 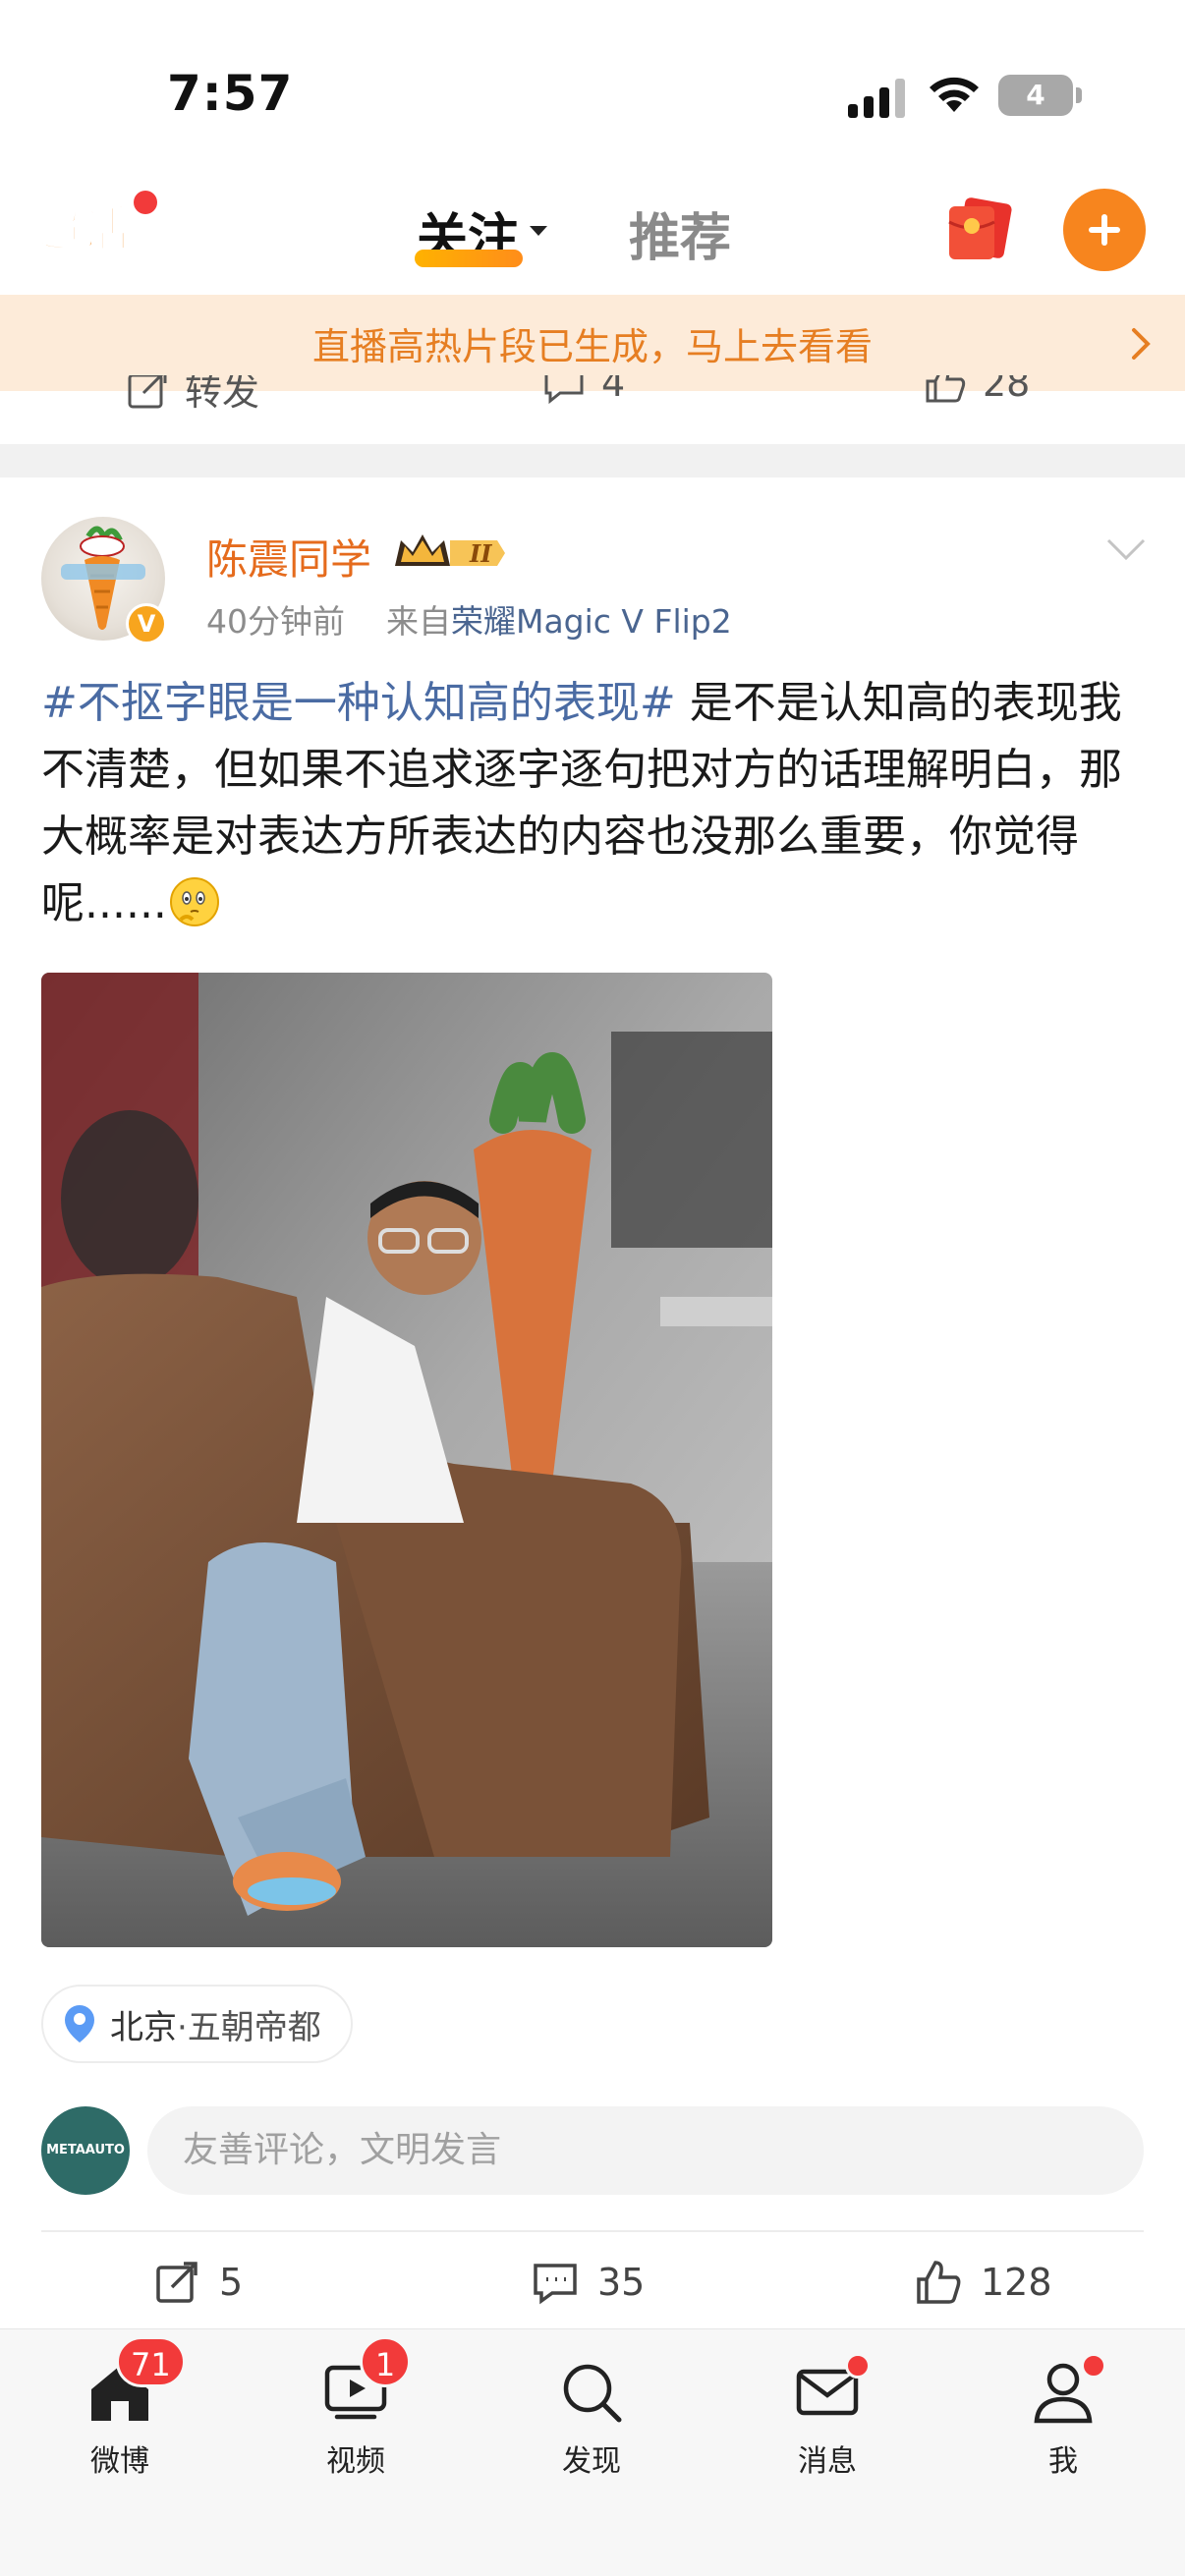 I want to click on repost-button: 5, so click(x=198, y=2282).